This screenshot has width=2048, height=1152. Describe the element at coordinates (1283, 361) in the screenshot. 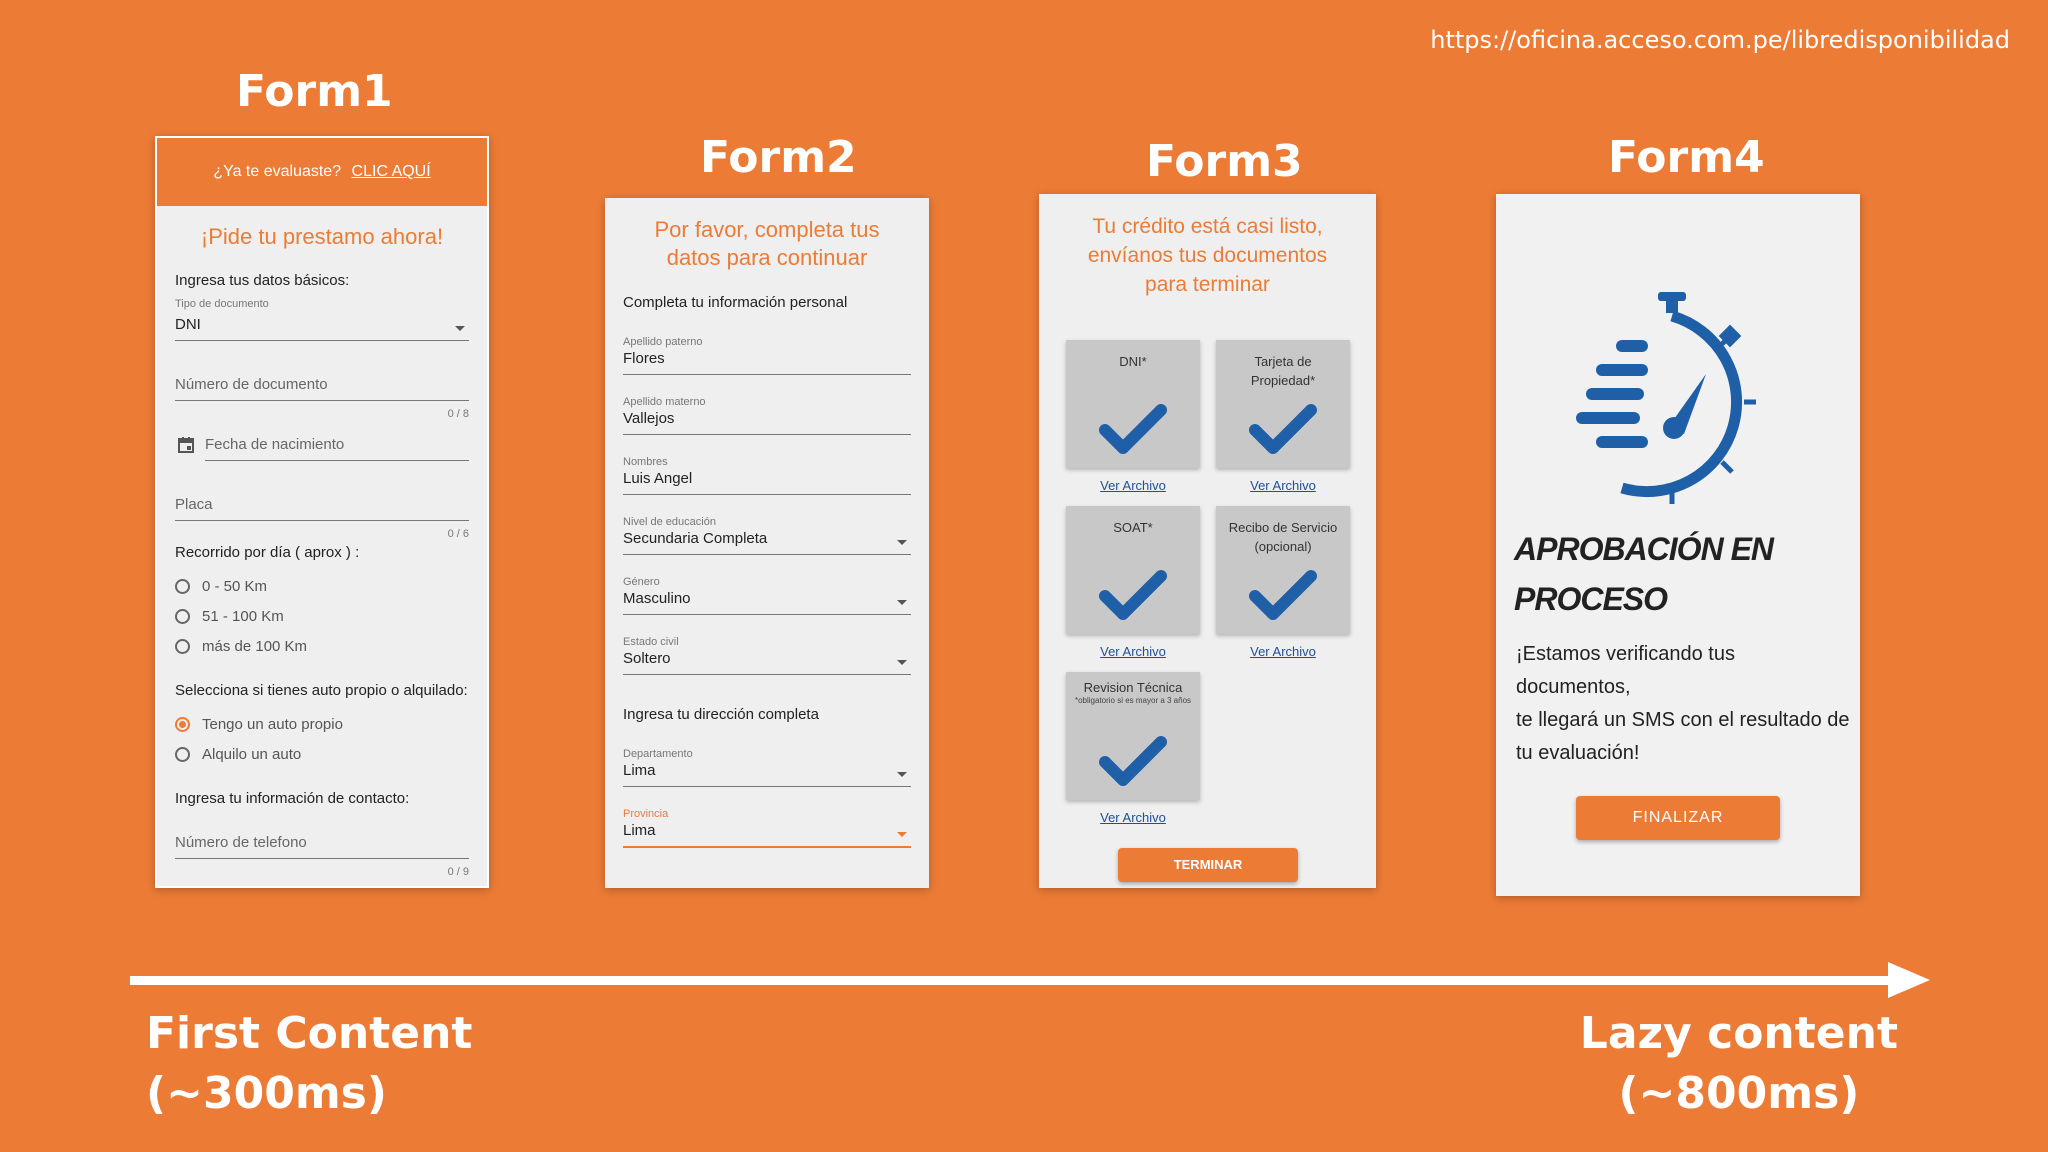

I see `doc-title-line: Tarjeta de` at that location.